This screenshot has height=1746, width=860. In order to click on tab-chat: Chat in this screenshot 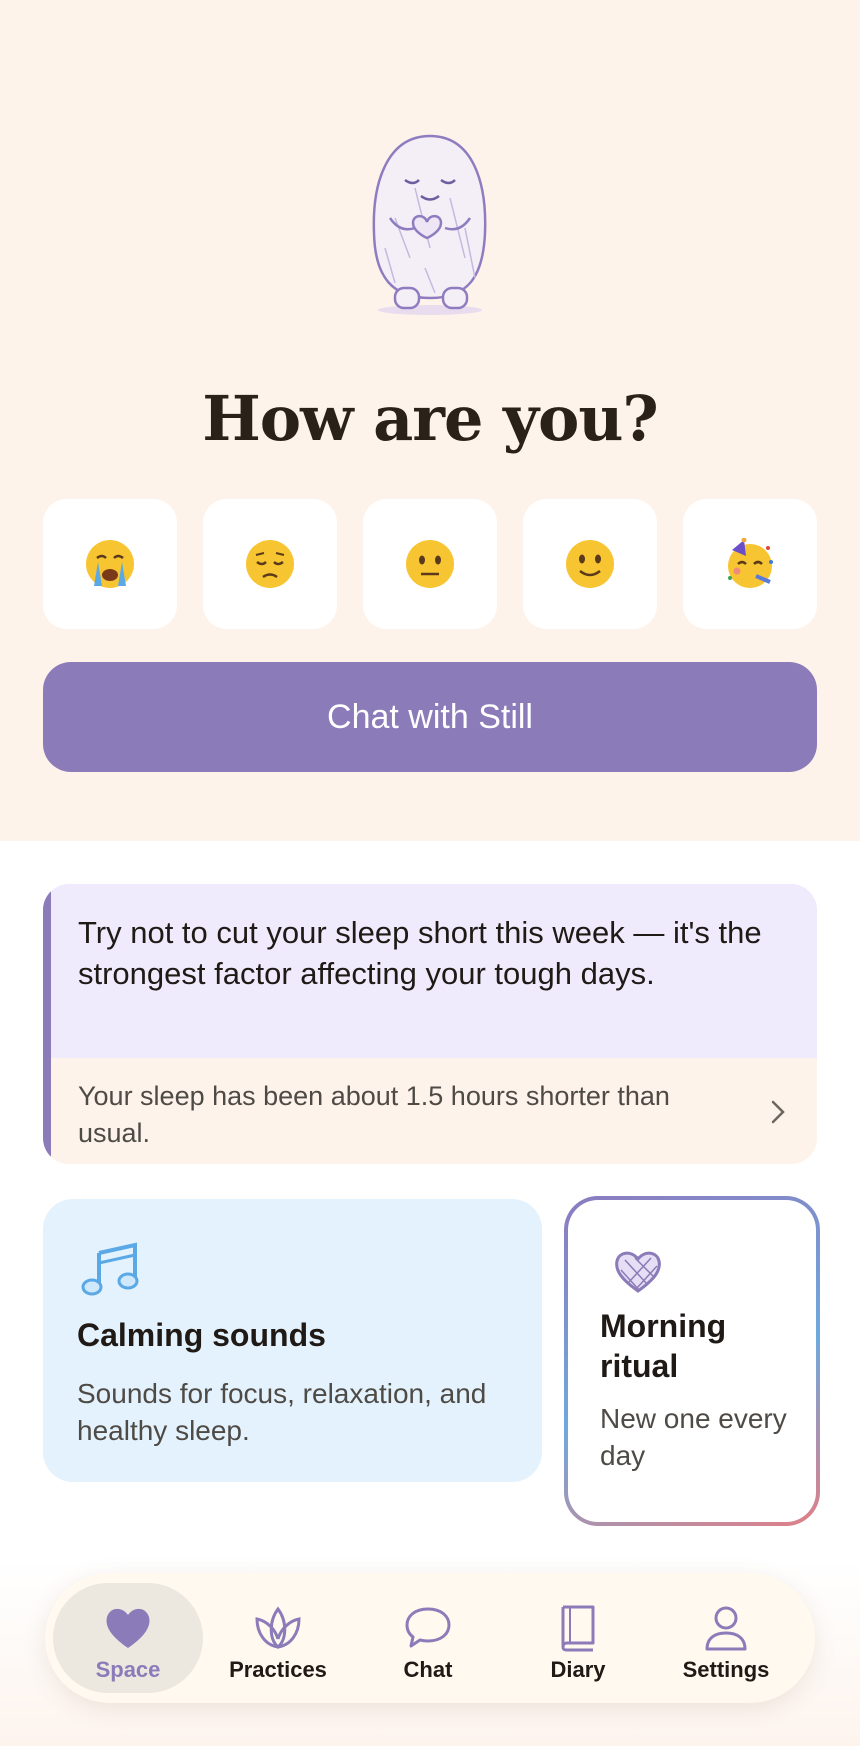, I will do `click(428, 1638)`.